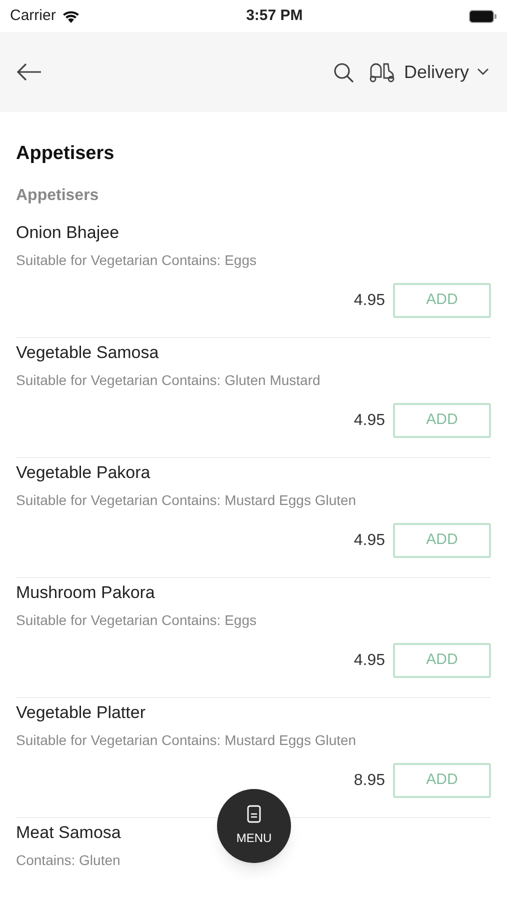 This screenshot has width=507, height=900. What do you see at coordinates (68, 232) in the screenshot?
I see `item-name: Onion Bhajee` at bounding box center [68, 232].